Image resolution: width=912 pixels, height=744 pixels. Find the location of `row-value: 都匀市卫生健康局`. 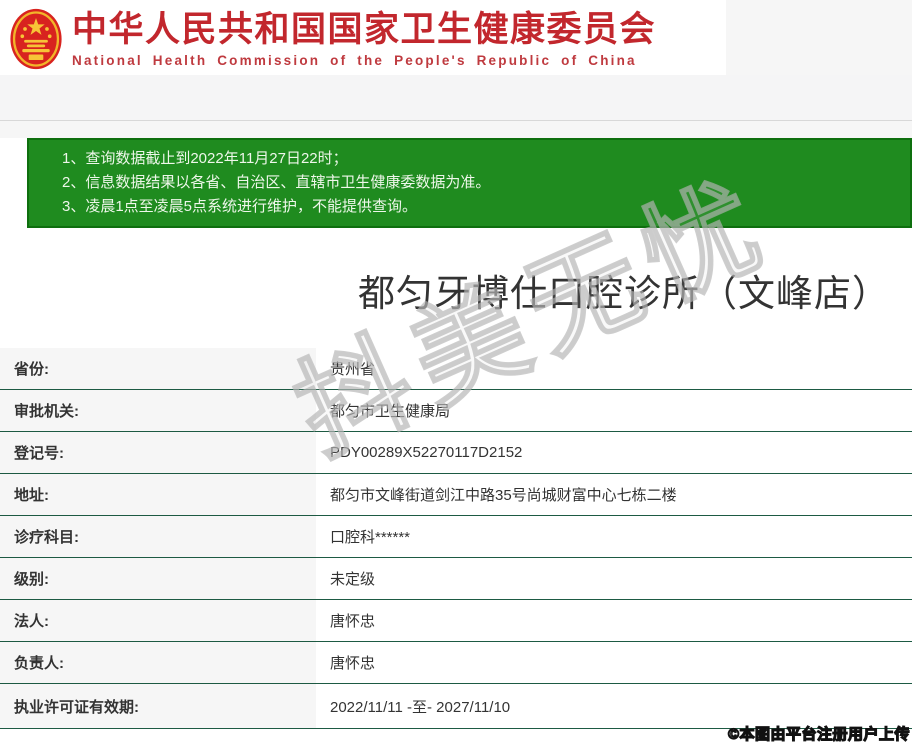

row-value: 都匀市卫生健康局 is located at coordinates (614, 410).